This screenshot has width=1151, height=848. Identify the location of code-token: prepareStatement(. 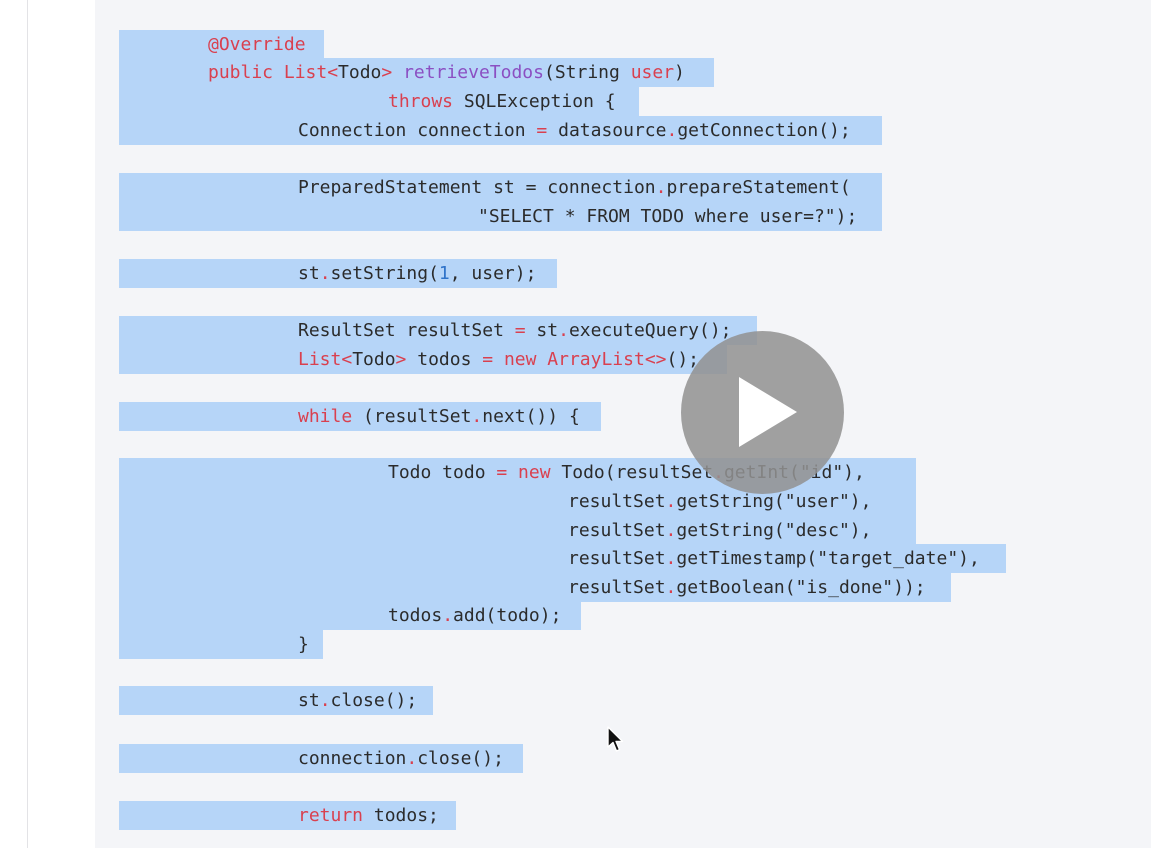
(758, 187).